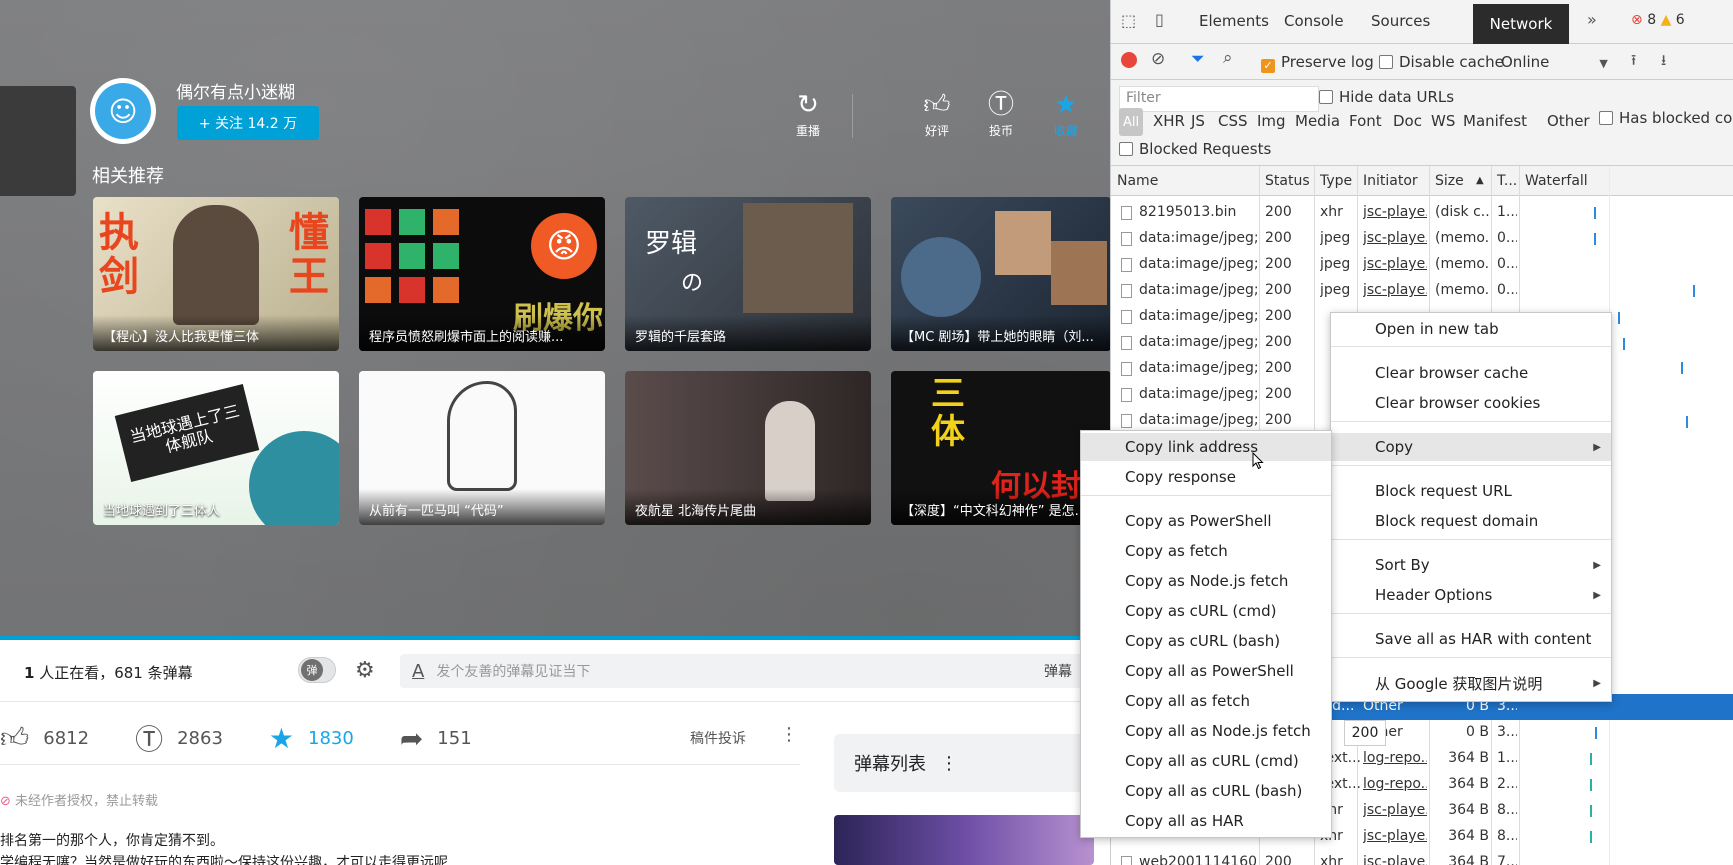 This screenshot has width=1733, height=865. What do you see at coordinates (1592, 19) in the screenshot?
I see `more-tabs-icon: »` at bounding box center [1592, 19].